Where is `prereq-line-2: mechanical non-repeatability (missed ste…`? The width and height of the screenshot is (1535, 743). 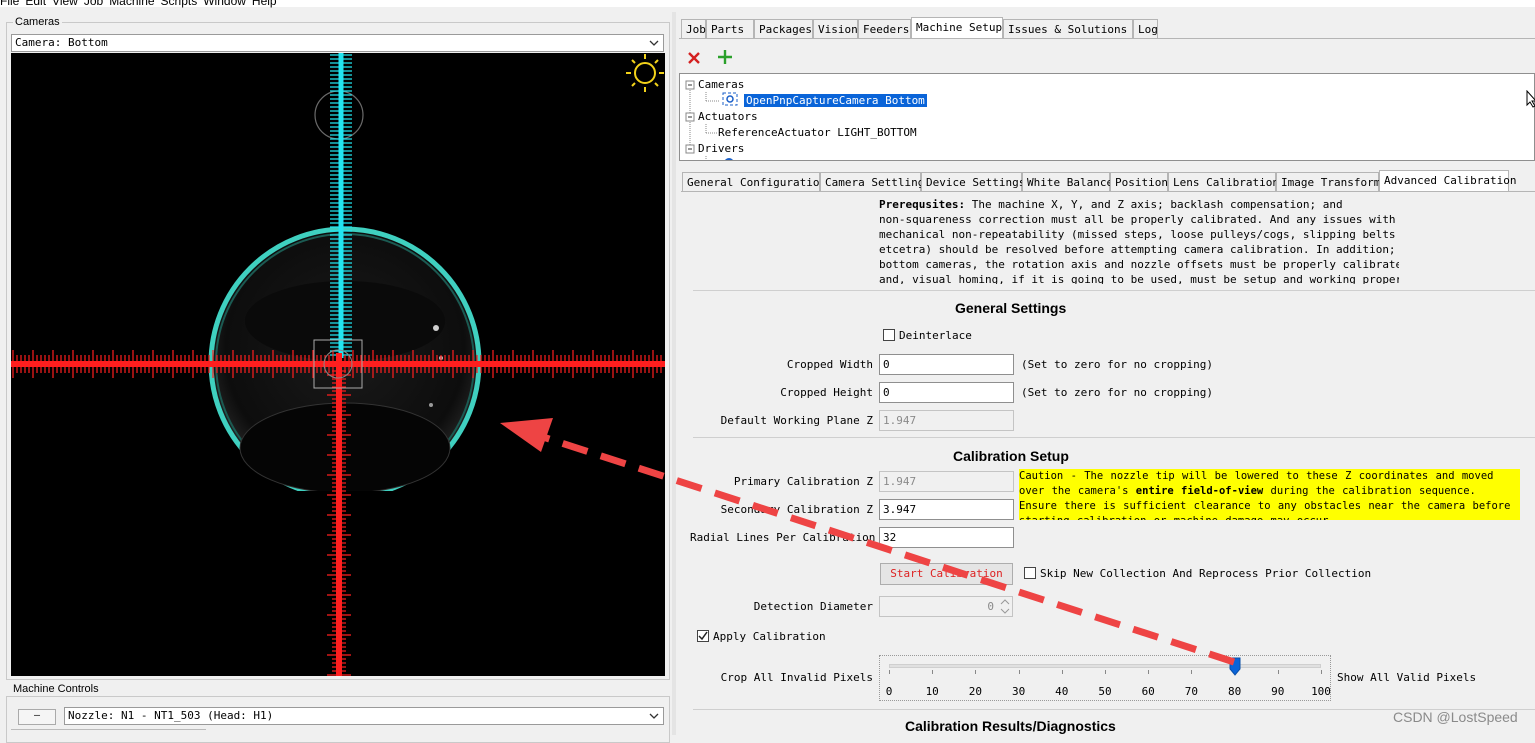 prereq-line-2: mechanical non-repeatability (missed ste… is located at coordinates (1137, 234).